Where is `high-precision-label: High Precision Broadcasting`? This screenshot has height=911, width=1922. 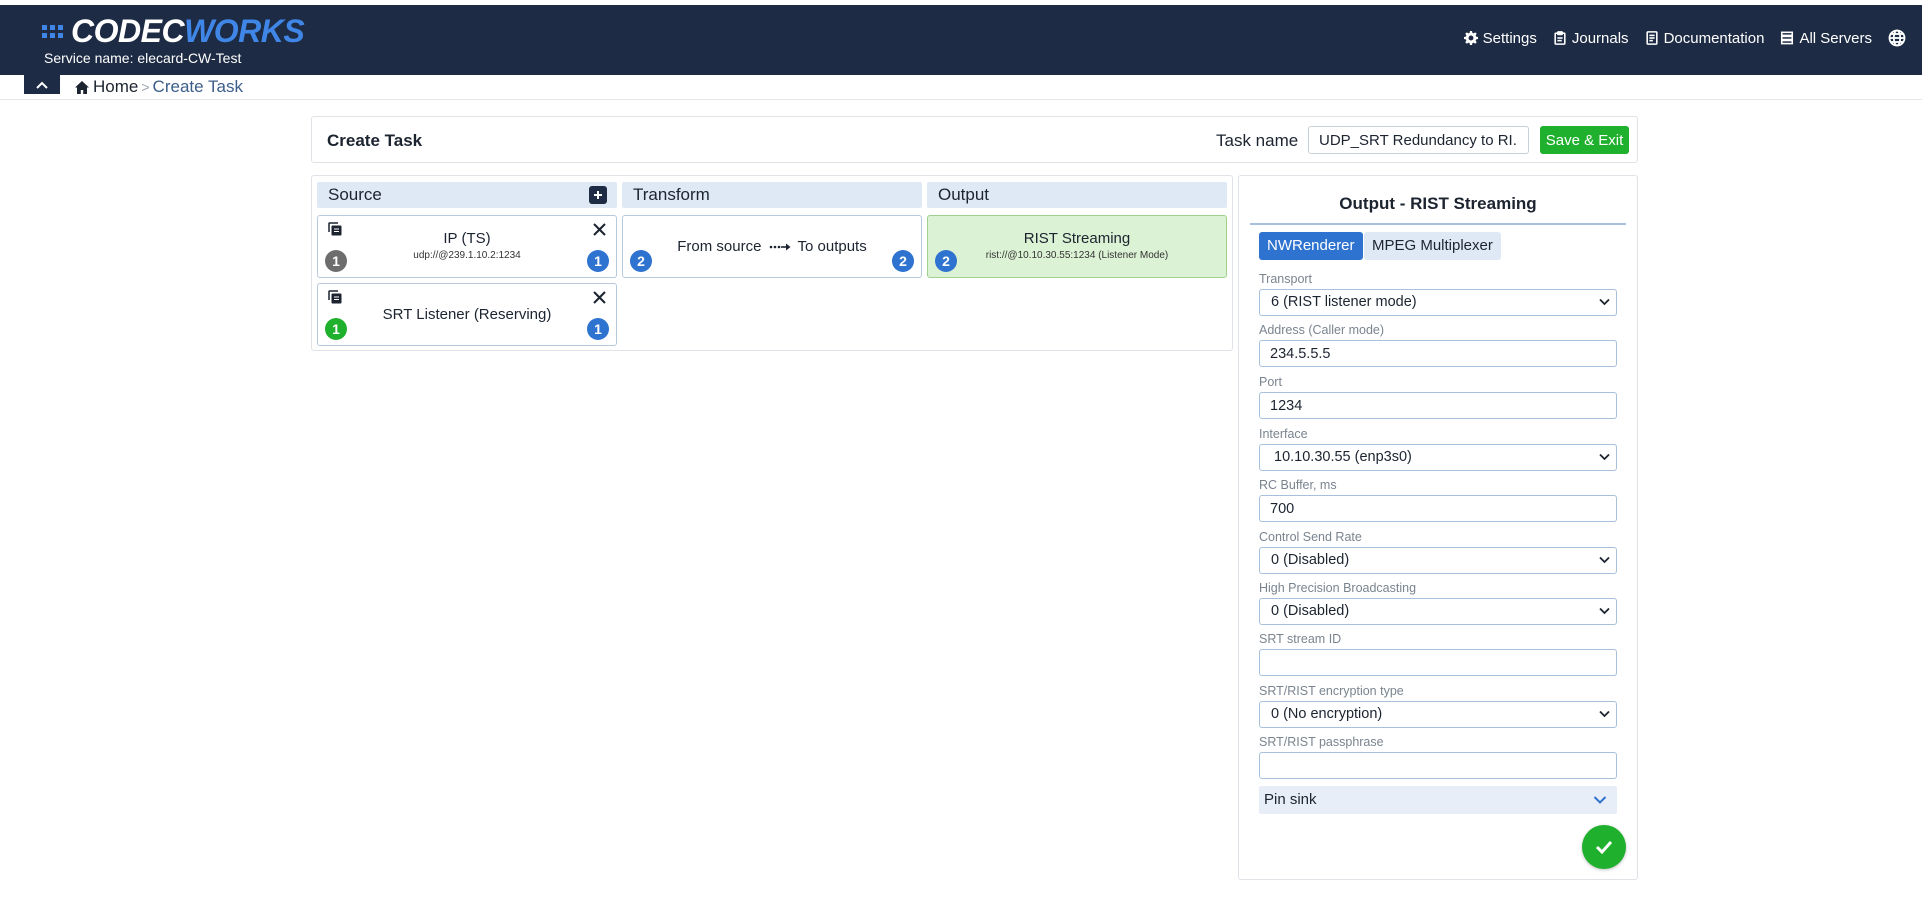
high-precision-label: High Precision Broadcasting is located at coordinates (1338, 588).